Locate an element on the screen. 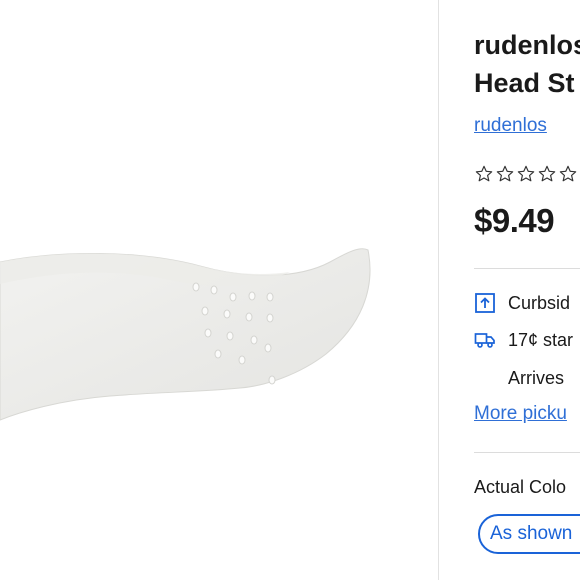  pane-divider is located at coordinates (438, 290).